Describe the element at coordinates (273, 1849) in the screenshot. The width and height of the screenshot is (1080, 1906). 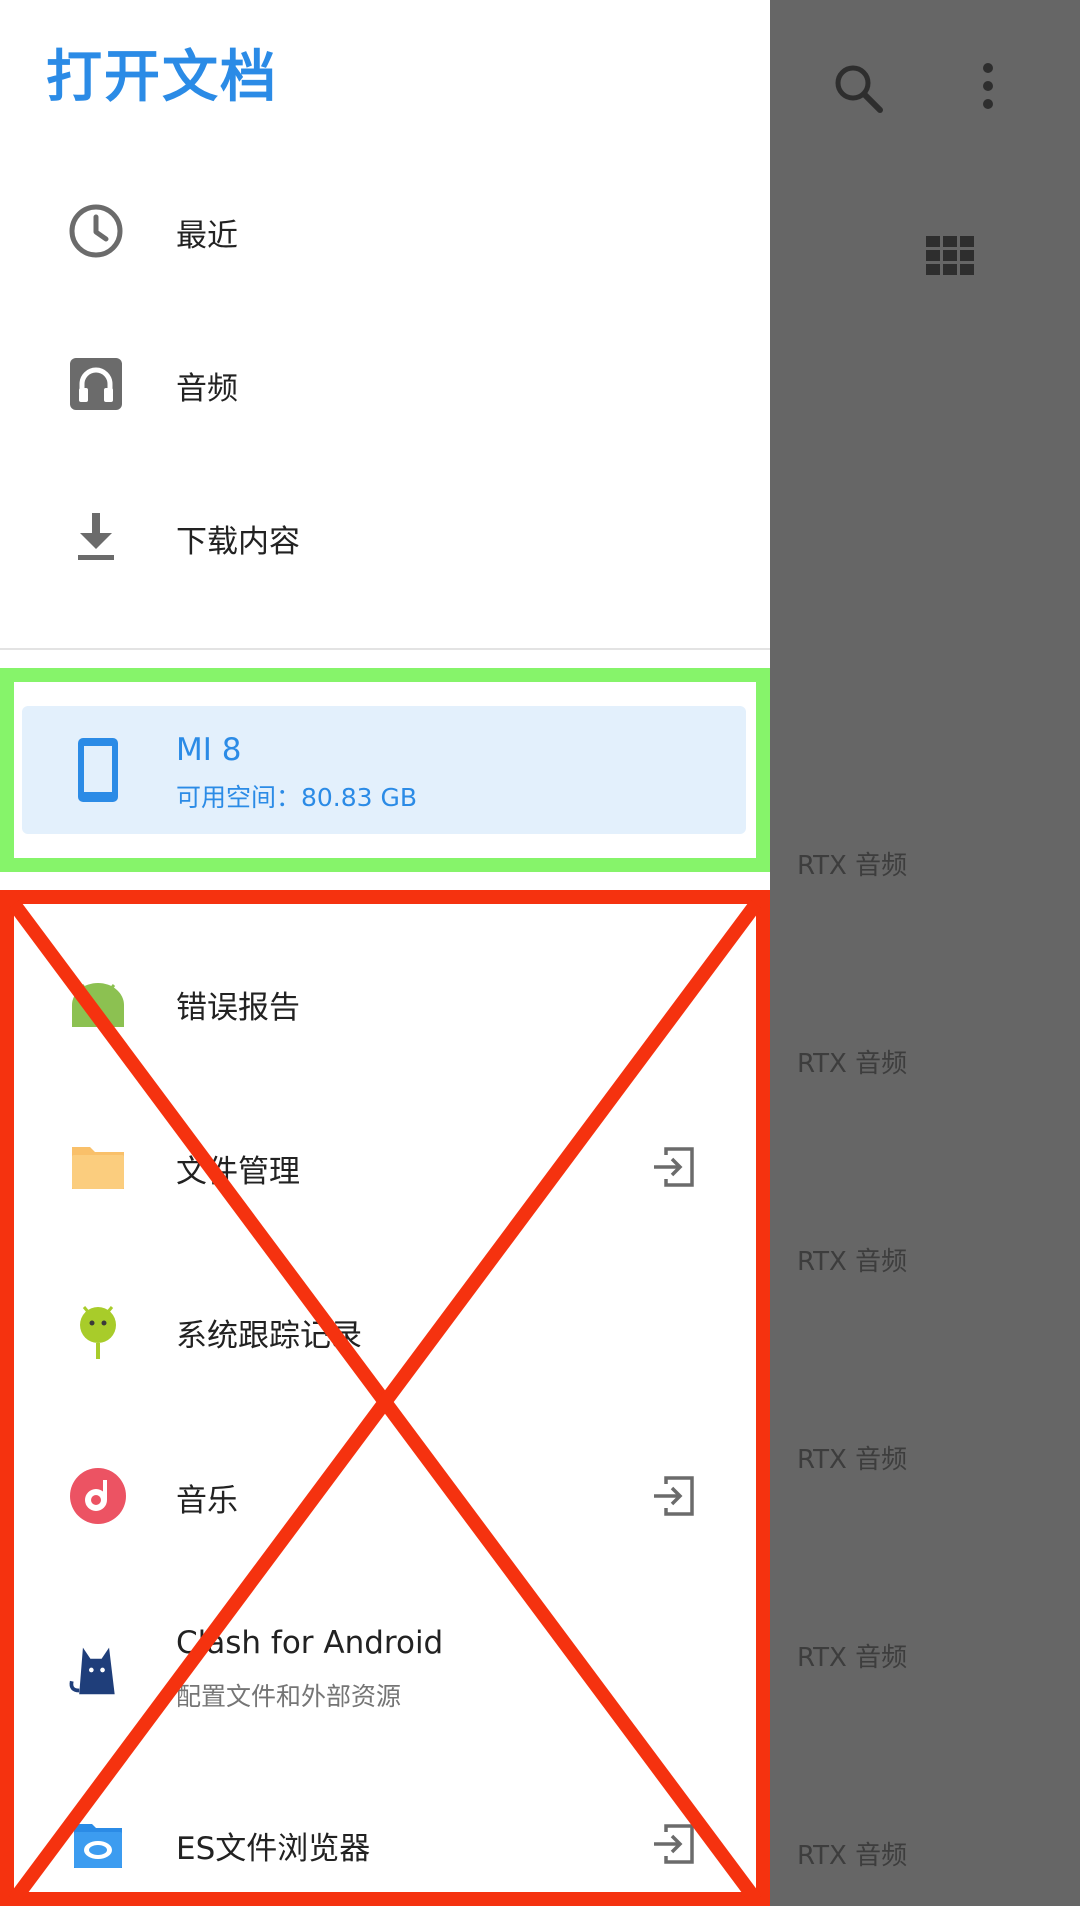
I see `drawer-item-label: ES文件浏览器` at that location.